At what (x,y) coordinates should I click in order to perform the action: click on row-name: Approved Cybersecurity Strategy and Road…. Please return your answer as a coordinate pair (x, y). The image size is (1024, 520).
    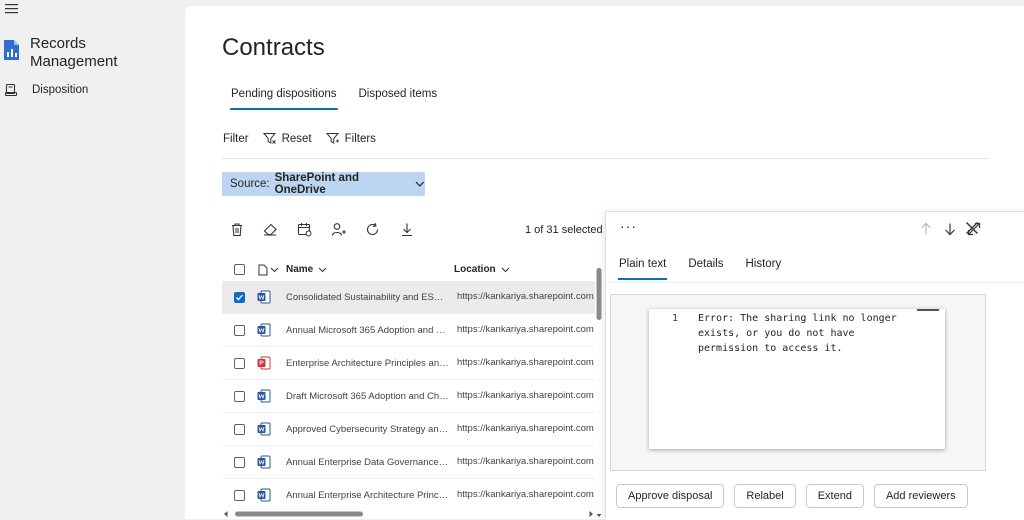
    Looking at the image, I should click on (367, 429).